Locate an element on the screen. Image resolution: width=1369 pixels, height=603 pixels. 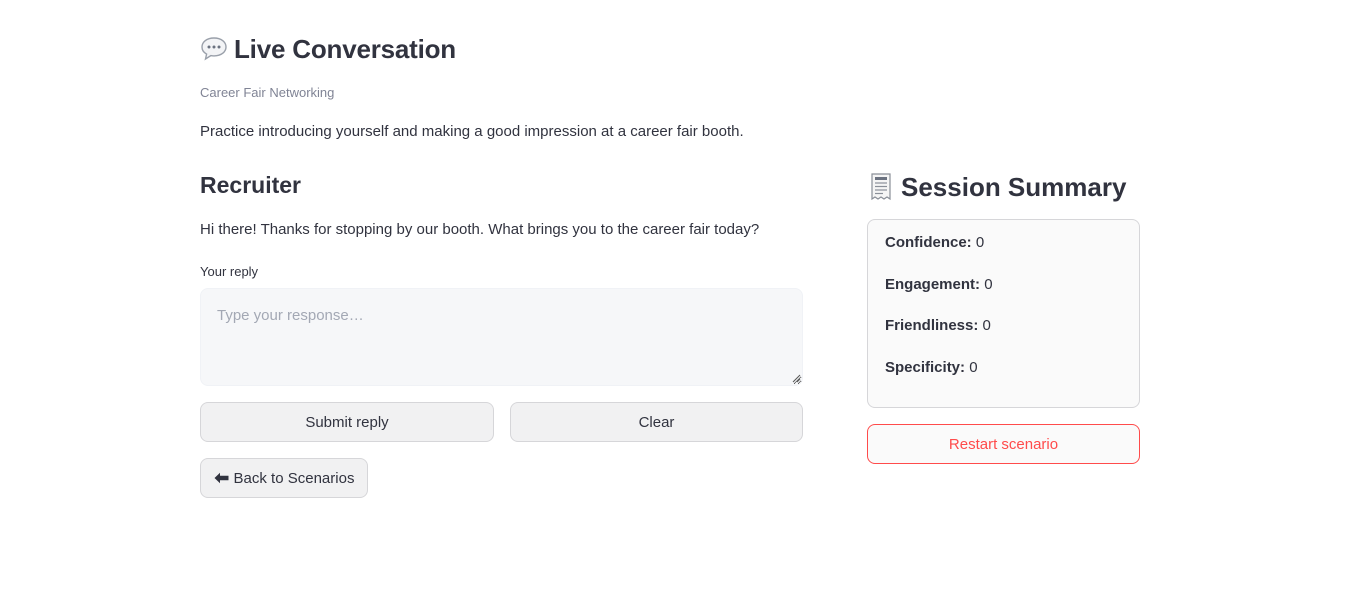
submit-reply-label: Submit reply is located at coordinates (347, 422).